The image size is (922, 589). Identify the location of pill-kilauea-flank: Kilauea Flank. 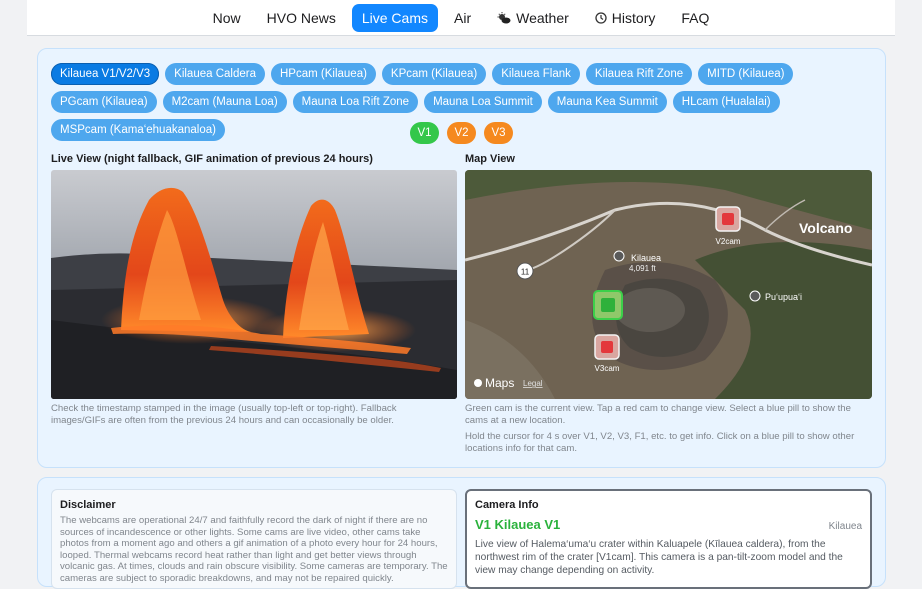
(536, 74).